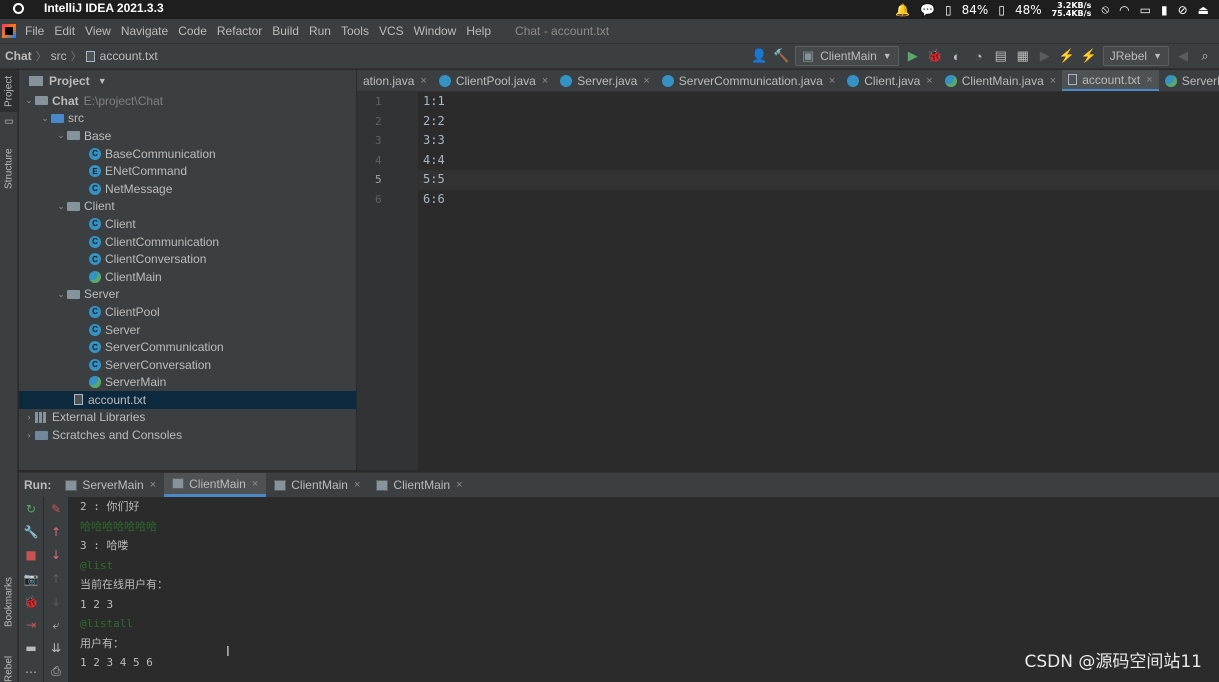 The image size is (1219, 682). What do you see at coordinates (34, 31) in the screenshot?
I see `menu-file: File` at bounding box center [34, 31].